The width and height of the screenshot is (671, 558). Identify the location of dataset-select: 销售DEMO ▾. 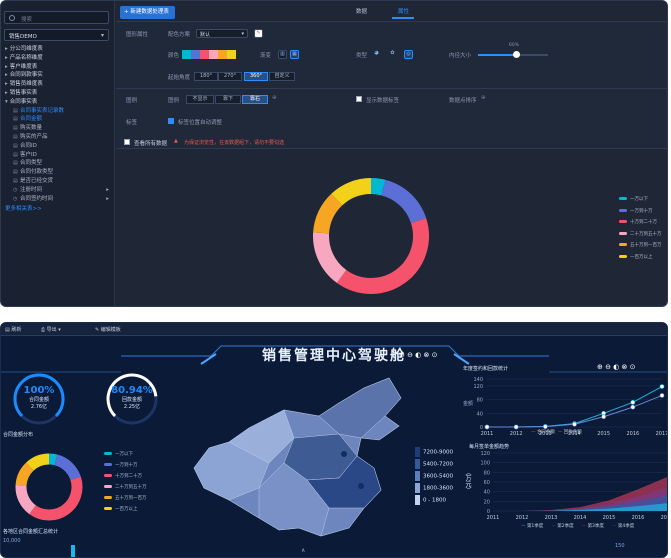
(56, 35).